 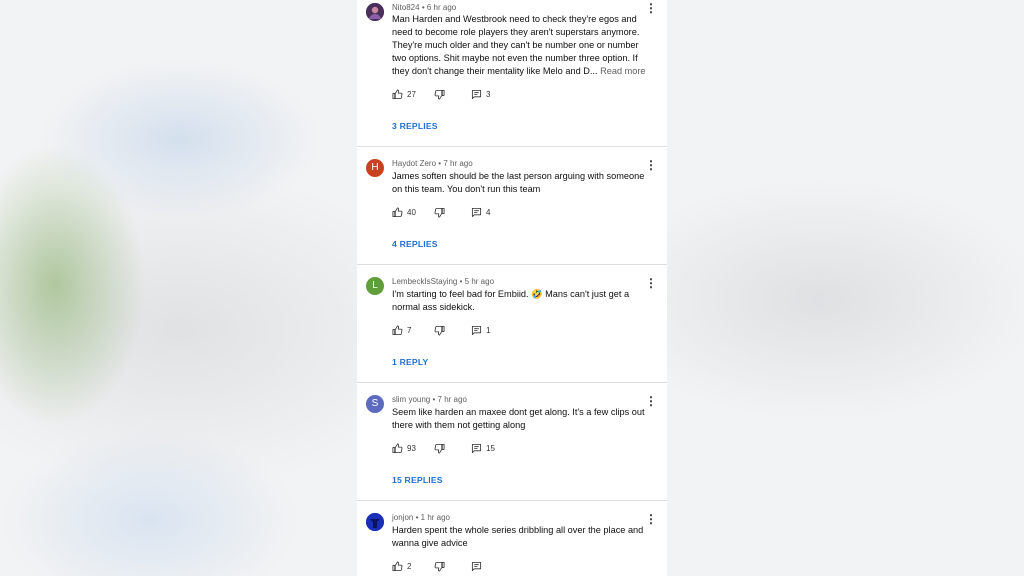 What do you see at coordinates (402, 517) in the screenshot?
I see `comment-username: jonjon` at bounding box center [402, 517].